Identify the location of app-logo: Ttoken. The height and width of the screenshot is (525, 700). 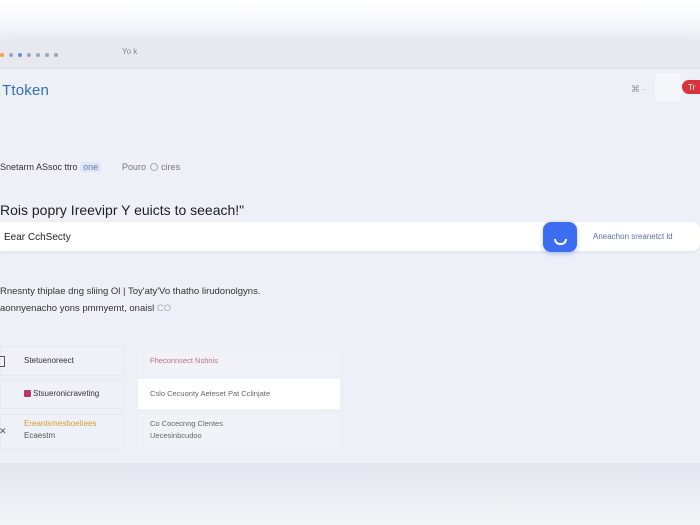
(25, 90).